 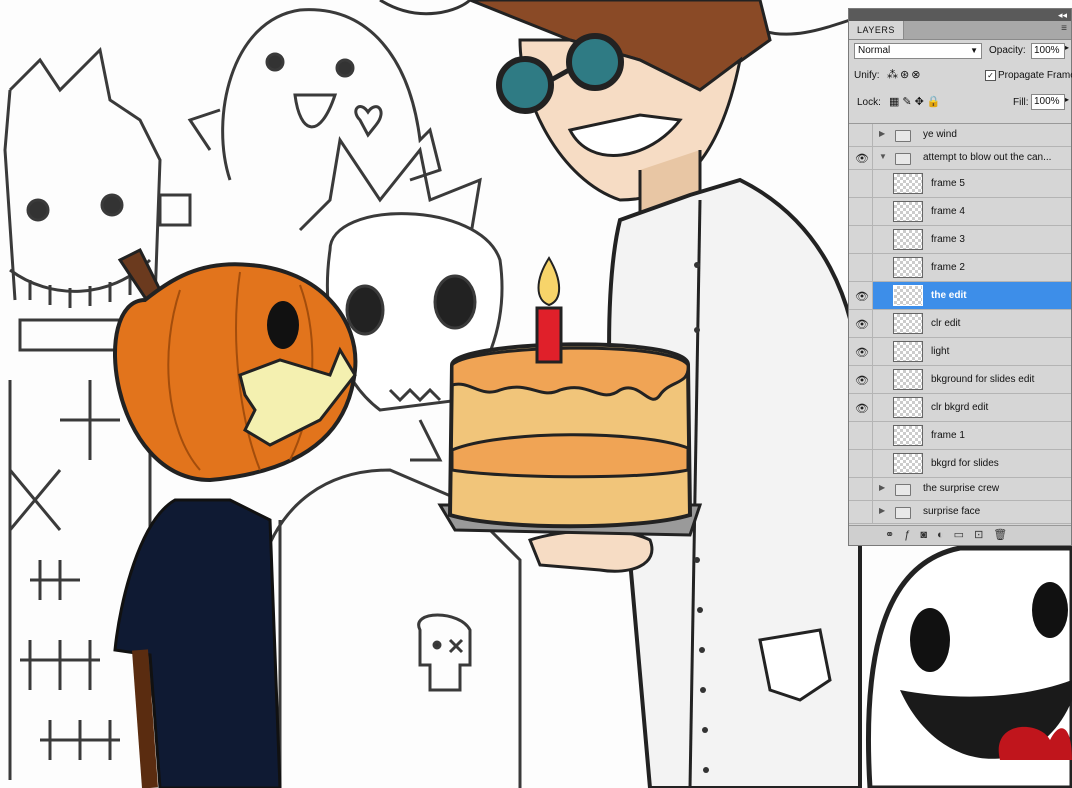 I want to click on panel-titlebar: ◂◂, so click(x=960, y=15).